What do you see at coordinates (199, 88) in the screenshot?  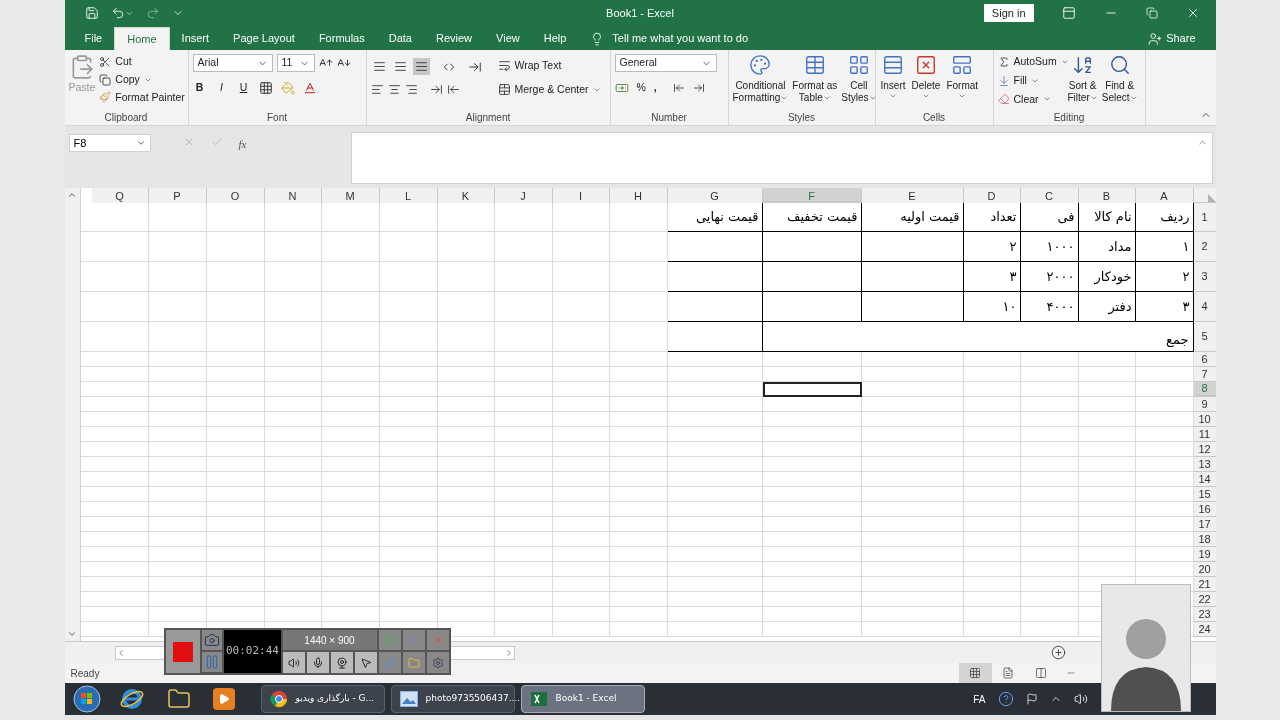 I see `bold-button: B` at bounding box center [199, 88].